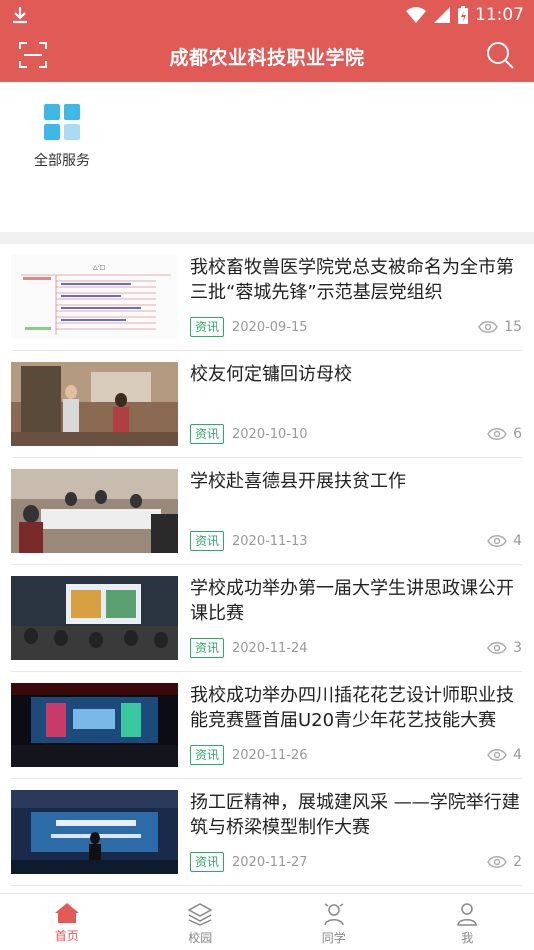 This screenshot has height=950, width=534. I want to click on search-icon, so click(500, 55).